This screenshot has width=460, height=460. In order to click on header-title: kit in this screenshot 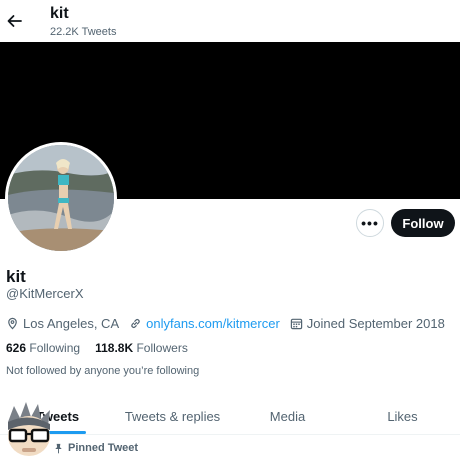, I will do `click(59, 13)`.